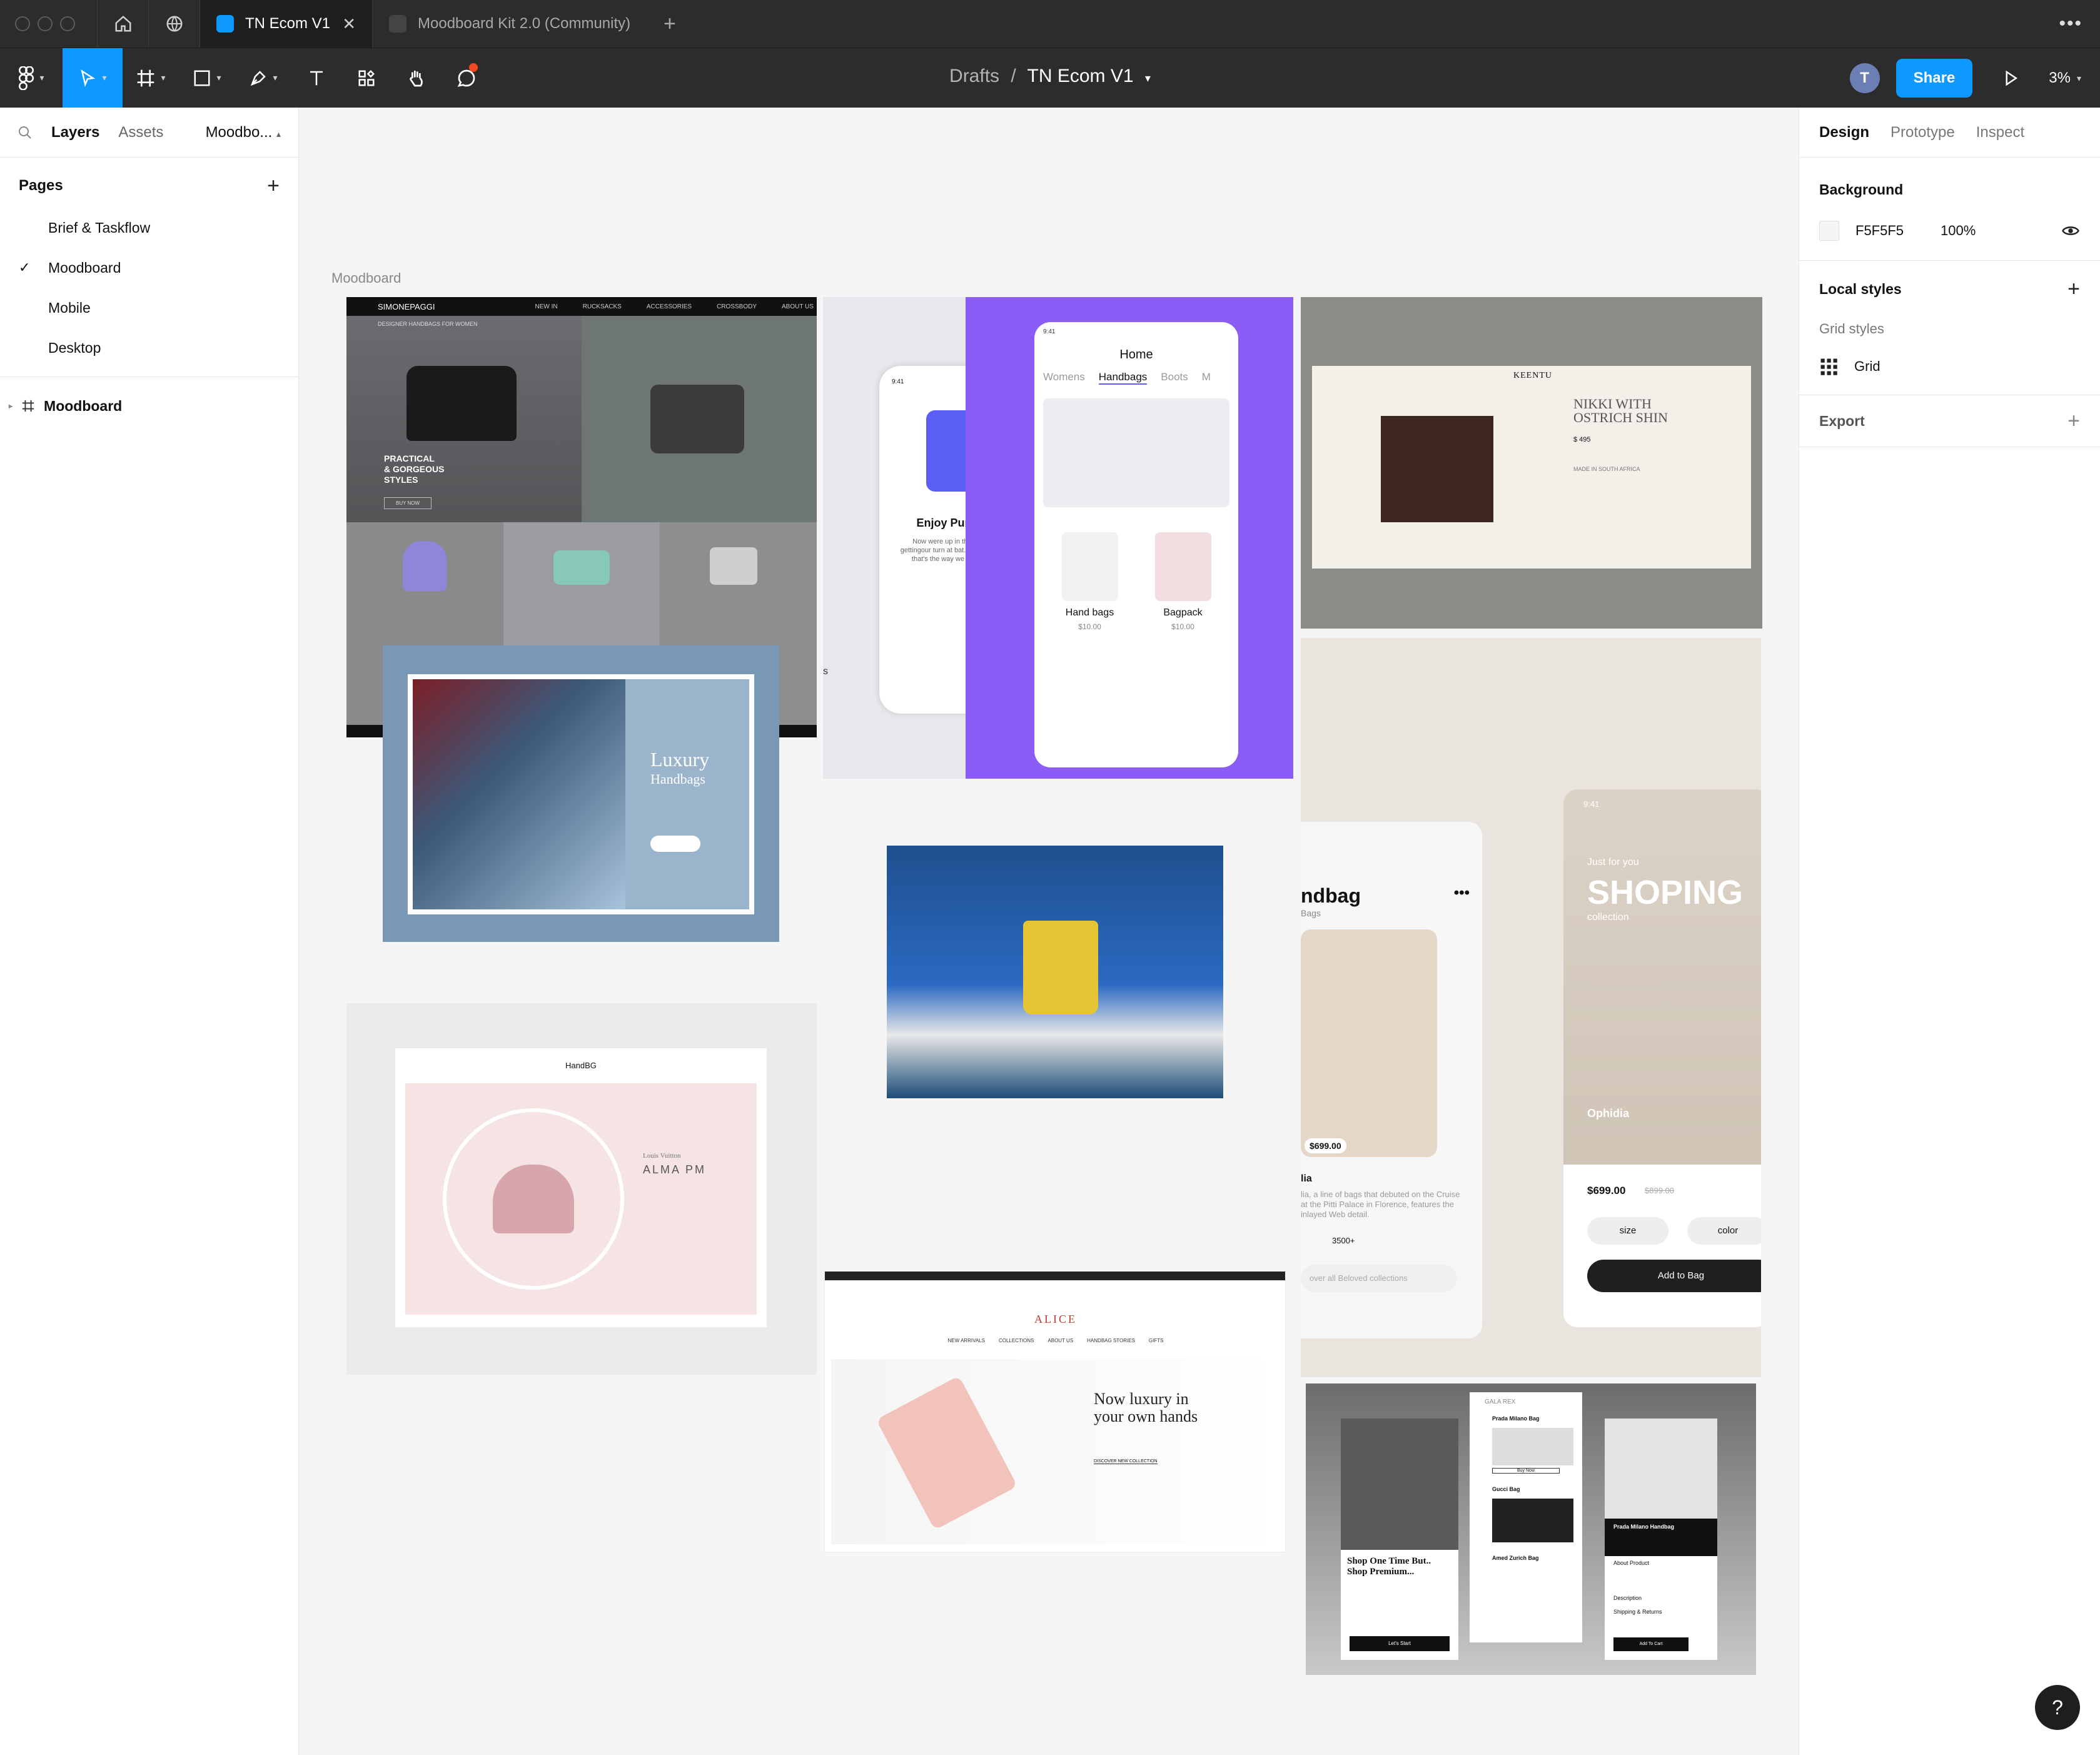 The width and height of the screenshot is (2100, 1755). Describe the element at coordinates (1949, 366) in the screenshot. I see `grid-style-item: Grid` at that location.